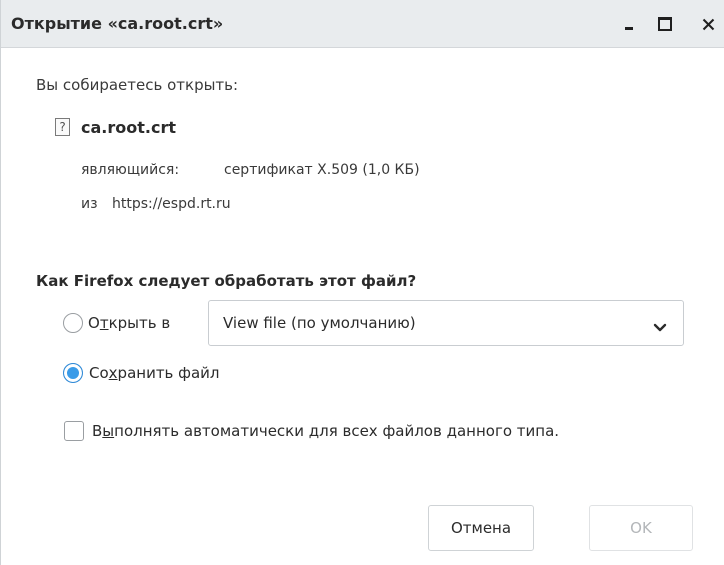 This screenshot has height=565, width=724. I want to click on file-type-value: сертификат X.509 (1,0 КБ), so click(322, 170).